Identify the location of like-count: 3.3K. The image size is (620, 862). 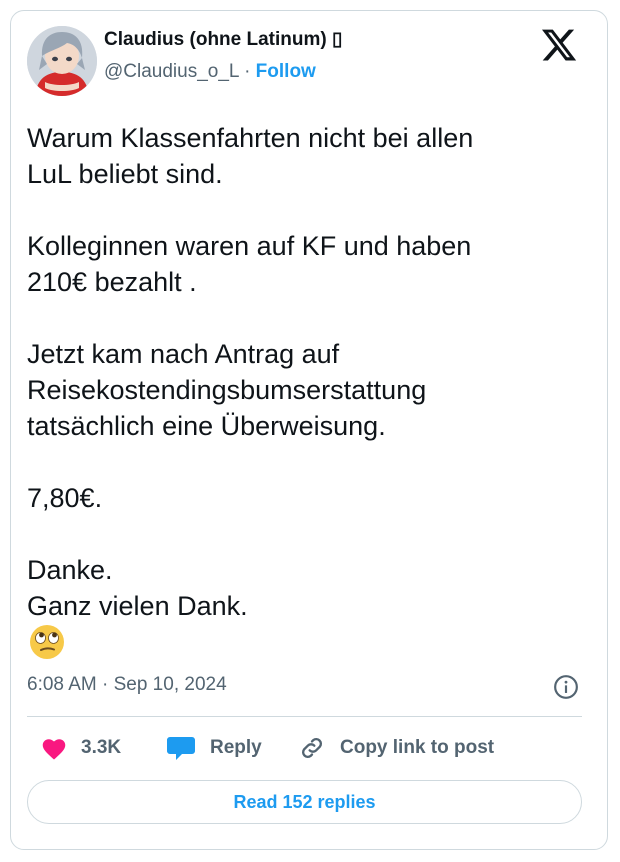
(101, 747).